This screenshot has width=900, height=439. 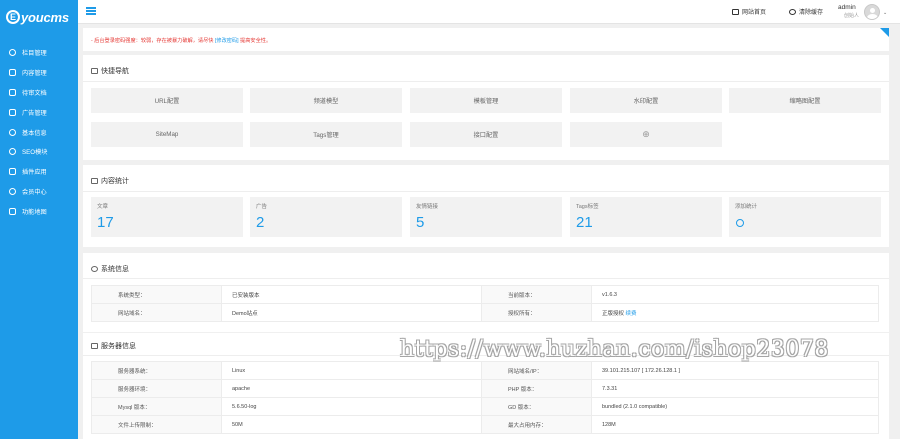 What do you see at coordinates (39, 211) in the screenshot?
I see `sidebar-item-map: 功能地图` at bounding box center [39, 211].